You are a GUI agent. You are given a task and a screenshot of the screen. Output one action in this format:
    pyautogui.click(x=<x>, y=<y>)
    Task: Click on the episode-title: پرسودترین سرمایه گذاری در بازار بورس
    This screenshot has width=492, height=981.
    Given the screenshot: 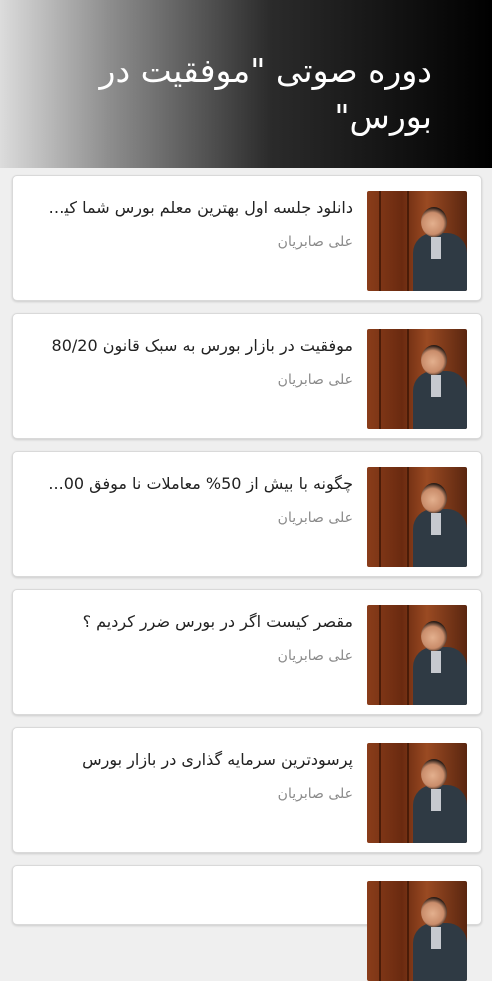 What is the action you would take?
    pyautogui.click(x=217, y=759)
    